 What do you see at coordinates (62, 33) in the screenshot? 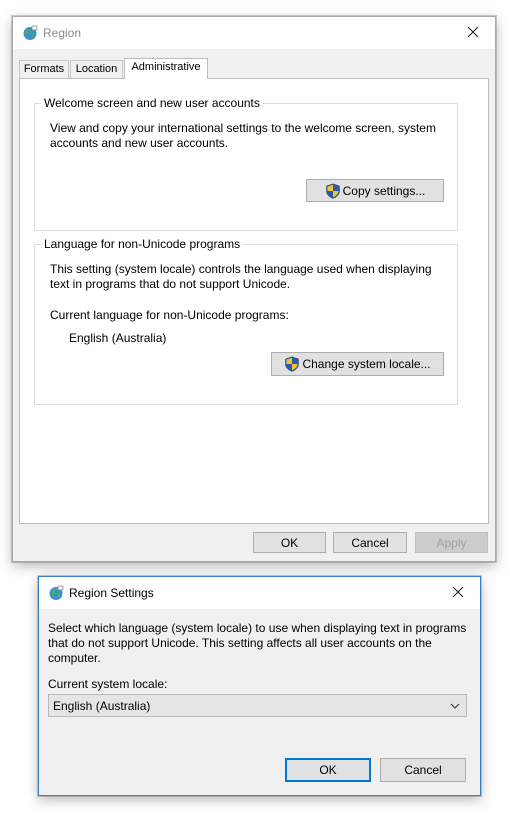
I see `window-title: Region` at bounding box center [62, 33].